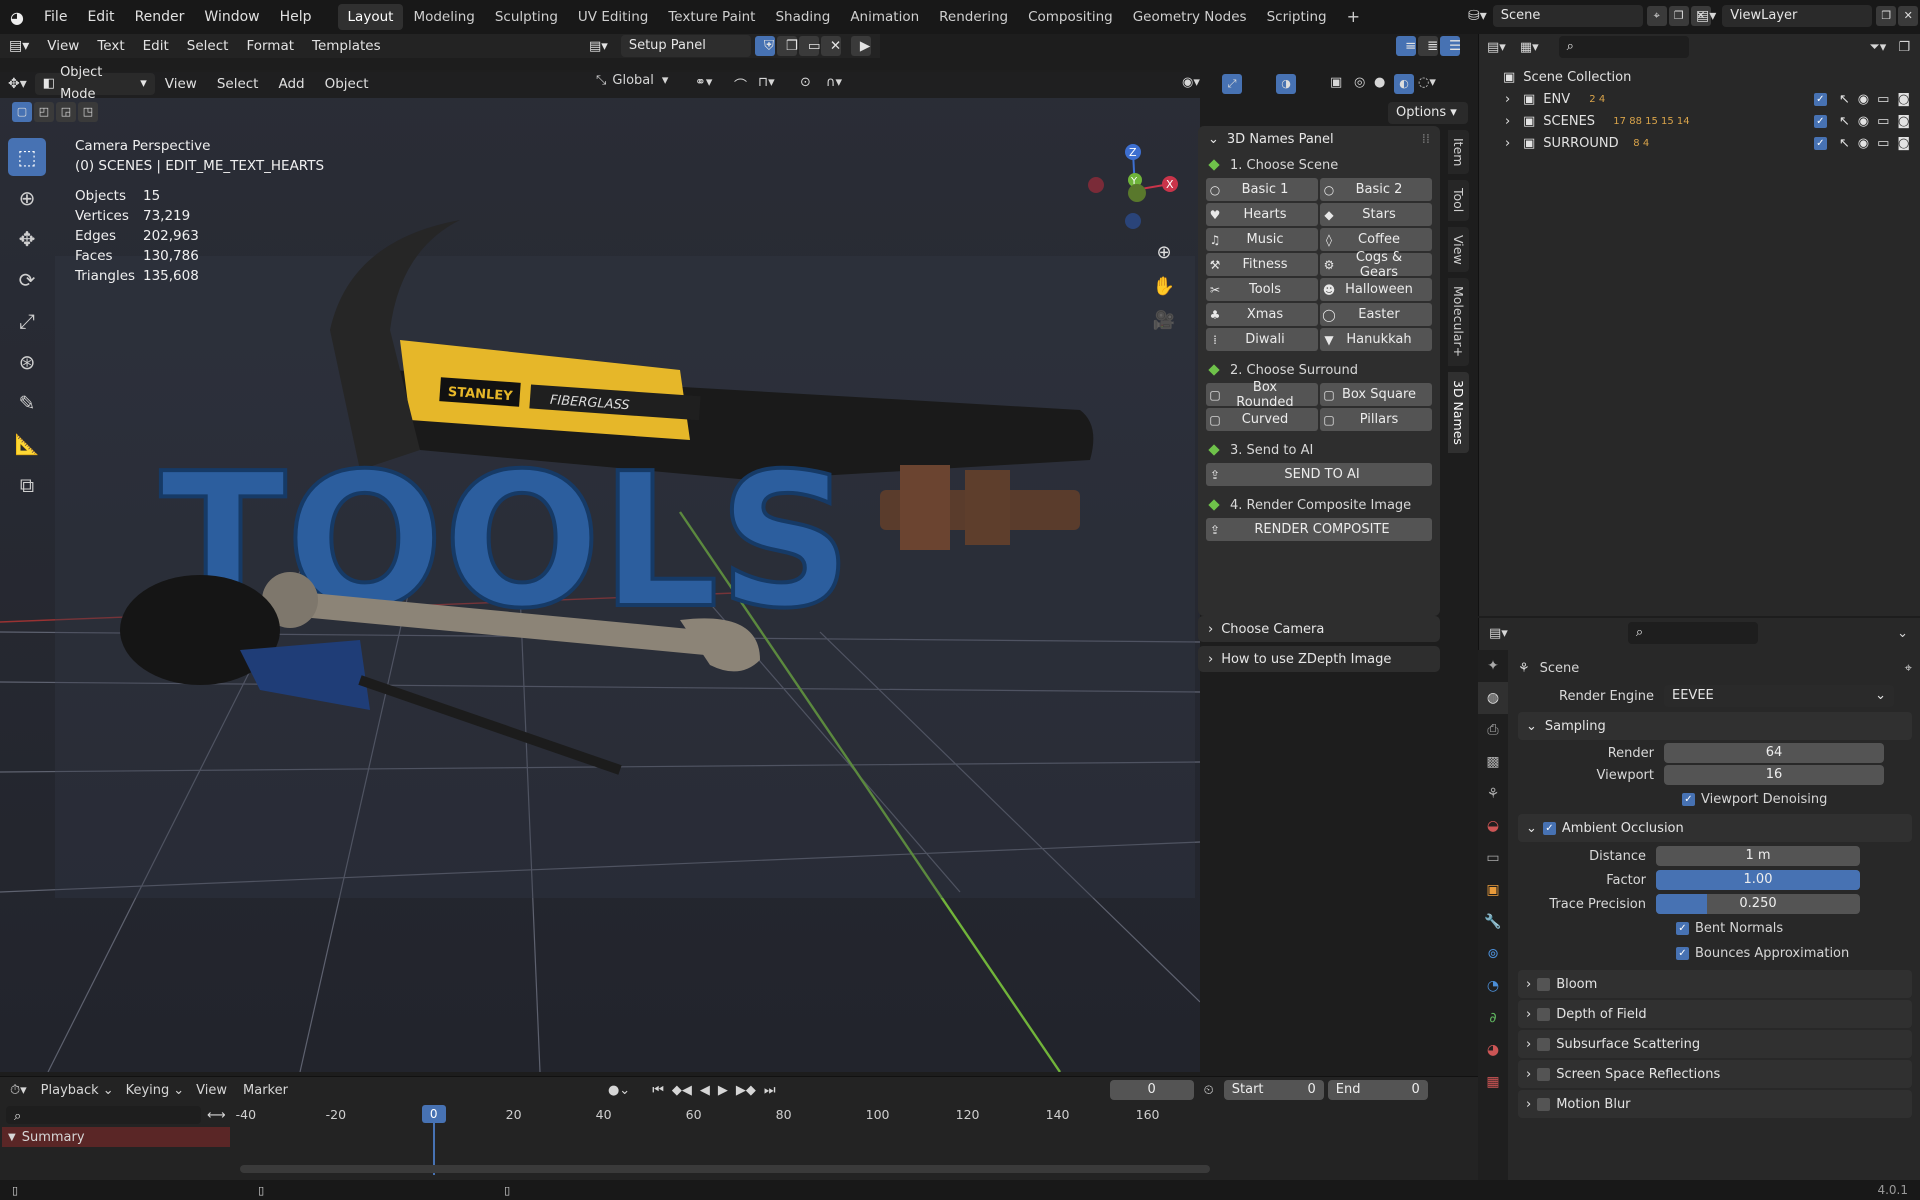 The width and height of the screenshot is (1920, 1200). Describe the element at coordinates (740, 84) in the screenshot. I see `snap-icon: ⌒` at that location.